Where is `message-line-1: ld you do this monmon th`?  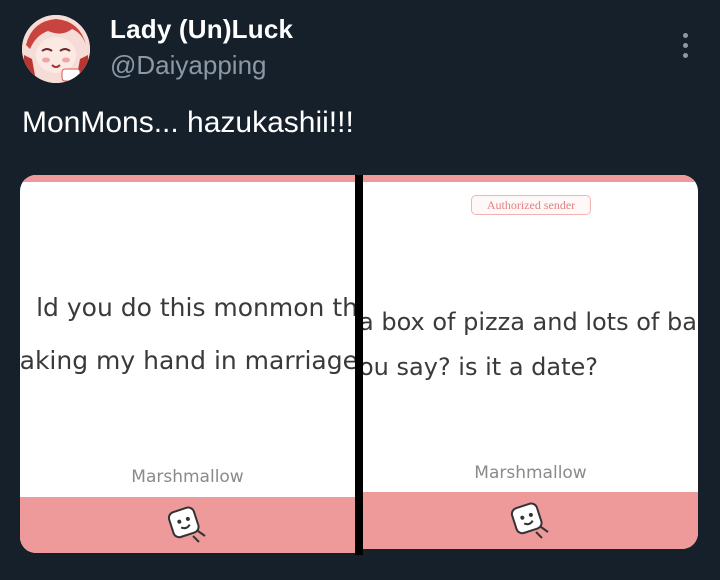 message-line-1: ld you do this monmon th is located at coordinates (195, 307).